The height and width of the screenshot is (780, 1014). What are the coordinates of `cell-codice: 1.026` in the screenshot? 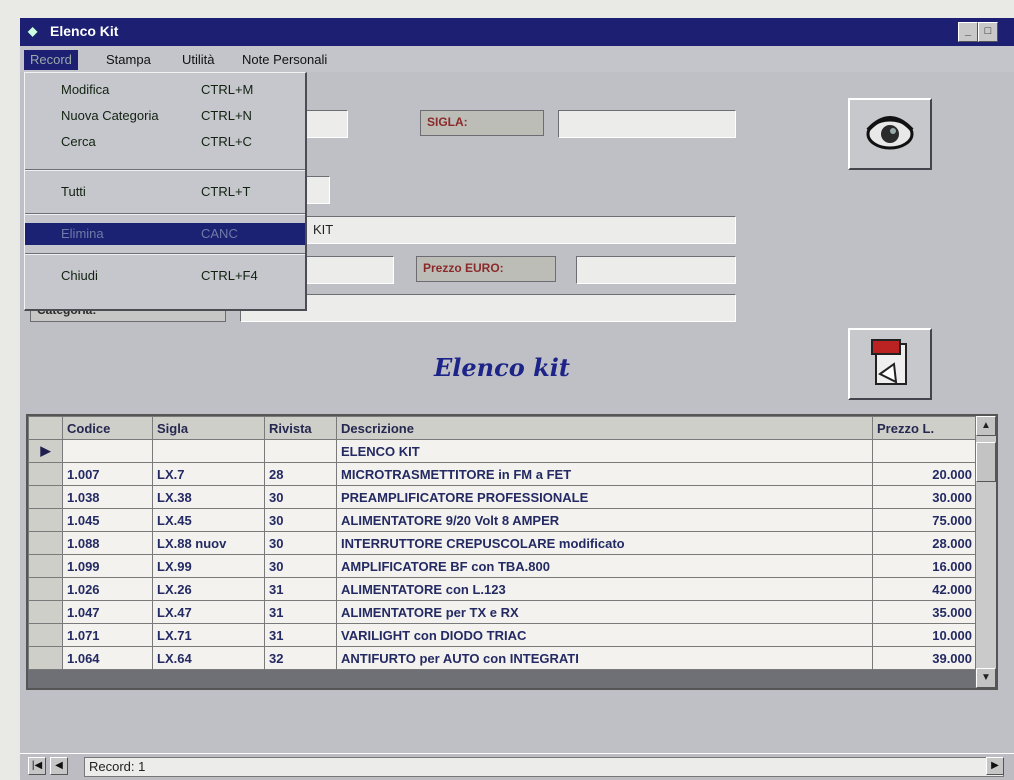 It's located at (107, 589).